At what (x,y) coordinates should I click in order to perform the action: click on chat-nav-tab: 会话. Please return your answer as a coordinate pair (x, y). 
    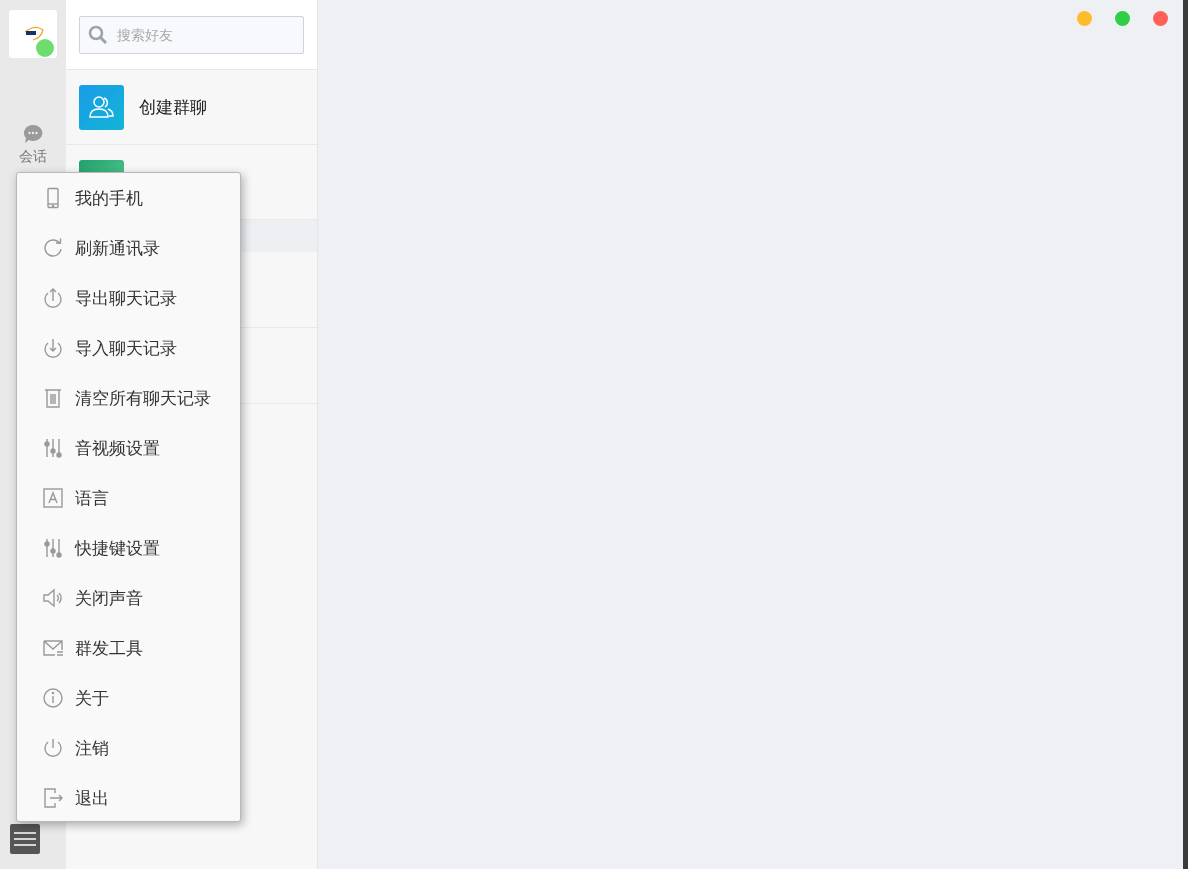
    Looking at the image, I should click on (33, 145).